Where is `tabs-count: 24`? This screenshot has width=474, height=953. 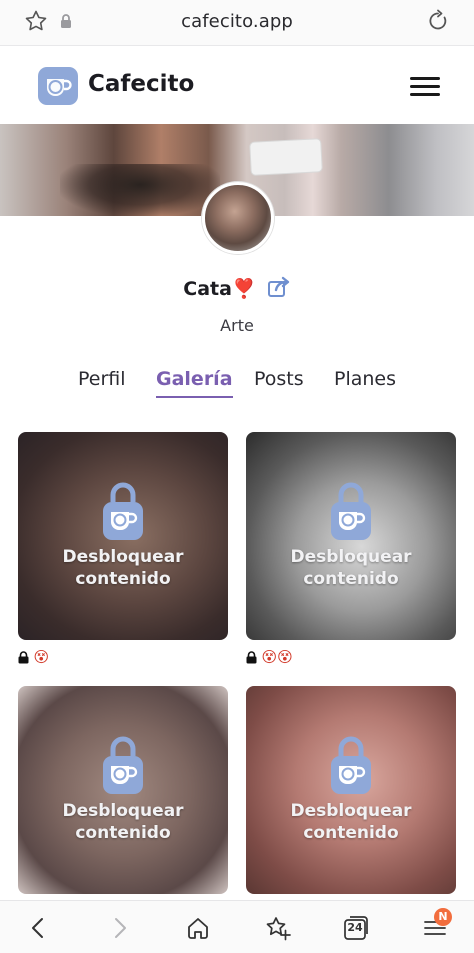
tabs-count: 24 is located at coordinates (355, 927).